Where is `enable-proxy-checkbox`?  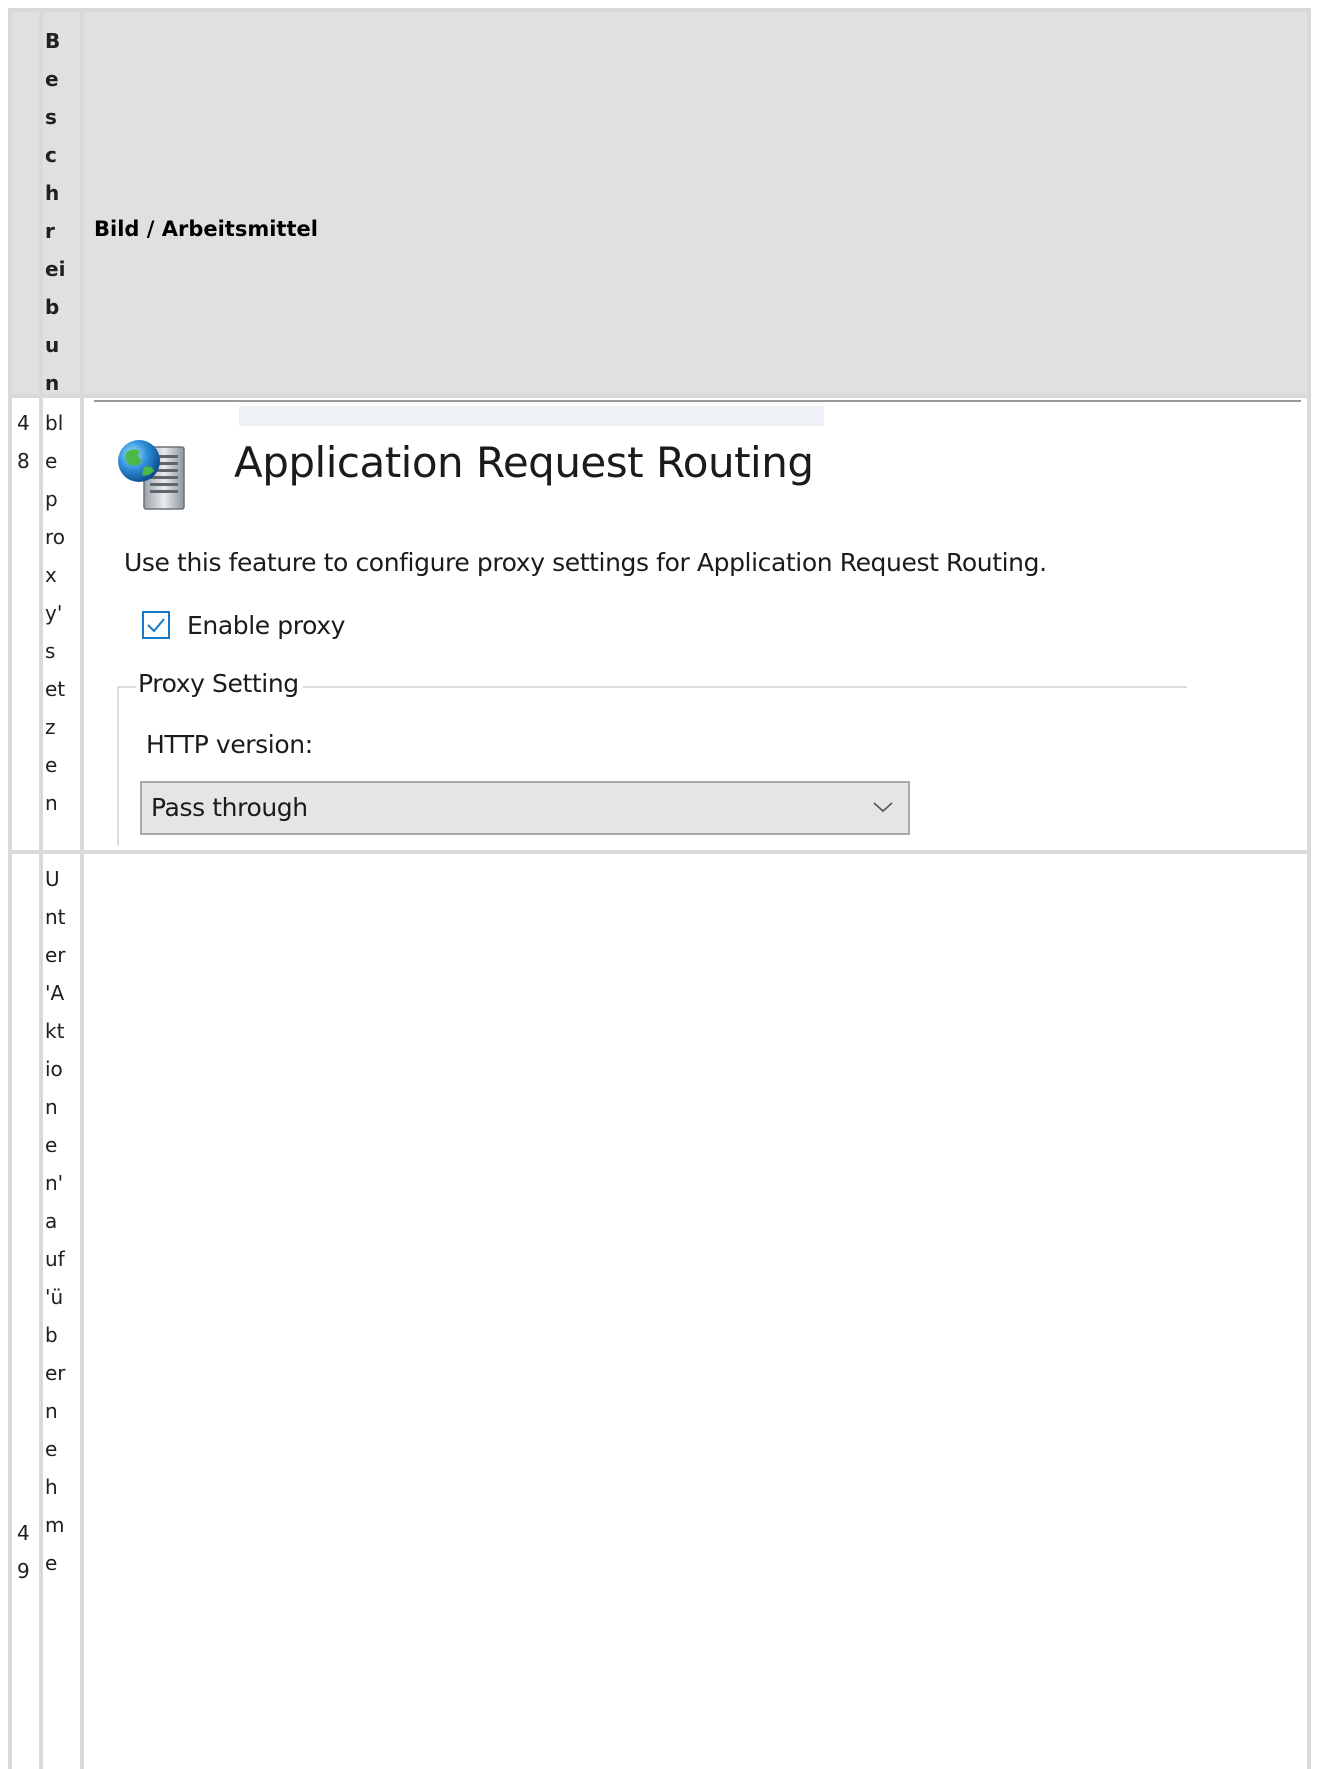 enable-proxy-checkbox is located at coordinates (156, 625).